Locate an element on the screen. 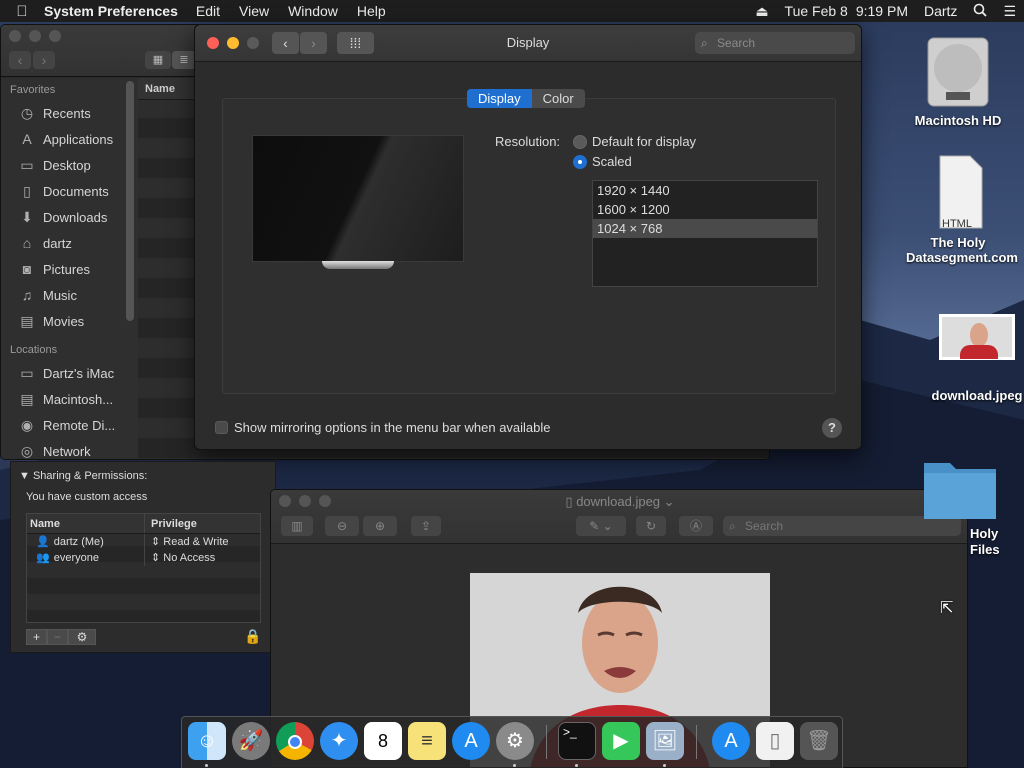 The height and width of the screenshot is (768, 1024). sidebar-item-network: ◎ Network is located at coordinates (69, 448).